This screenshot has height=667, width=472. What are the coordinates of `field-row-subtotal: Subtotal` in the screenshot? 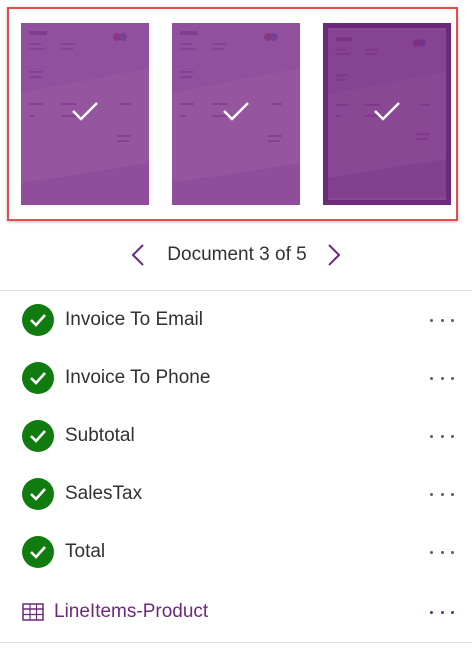 It's located at (236, 436).